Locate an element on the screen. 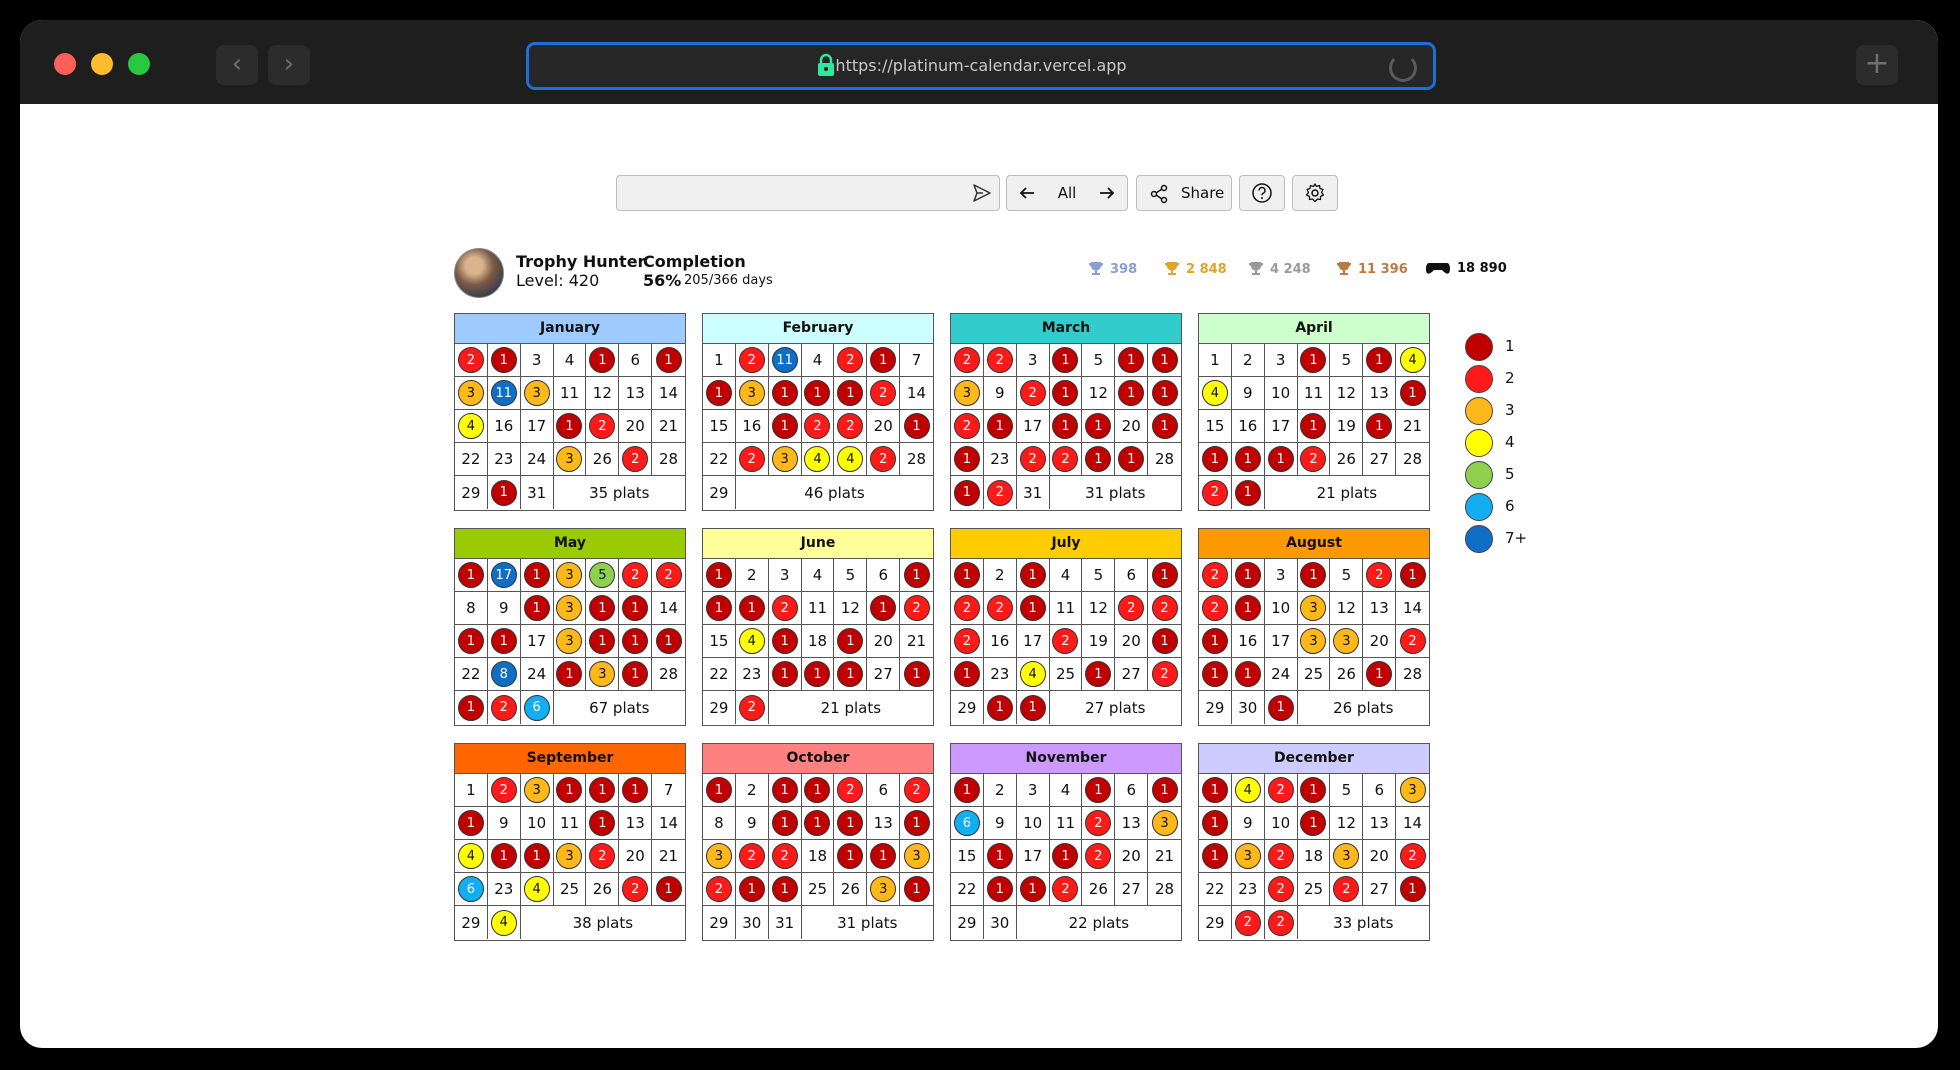 The image size is (1960, 1070). settings-button is located at coordinates (1315, 193).